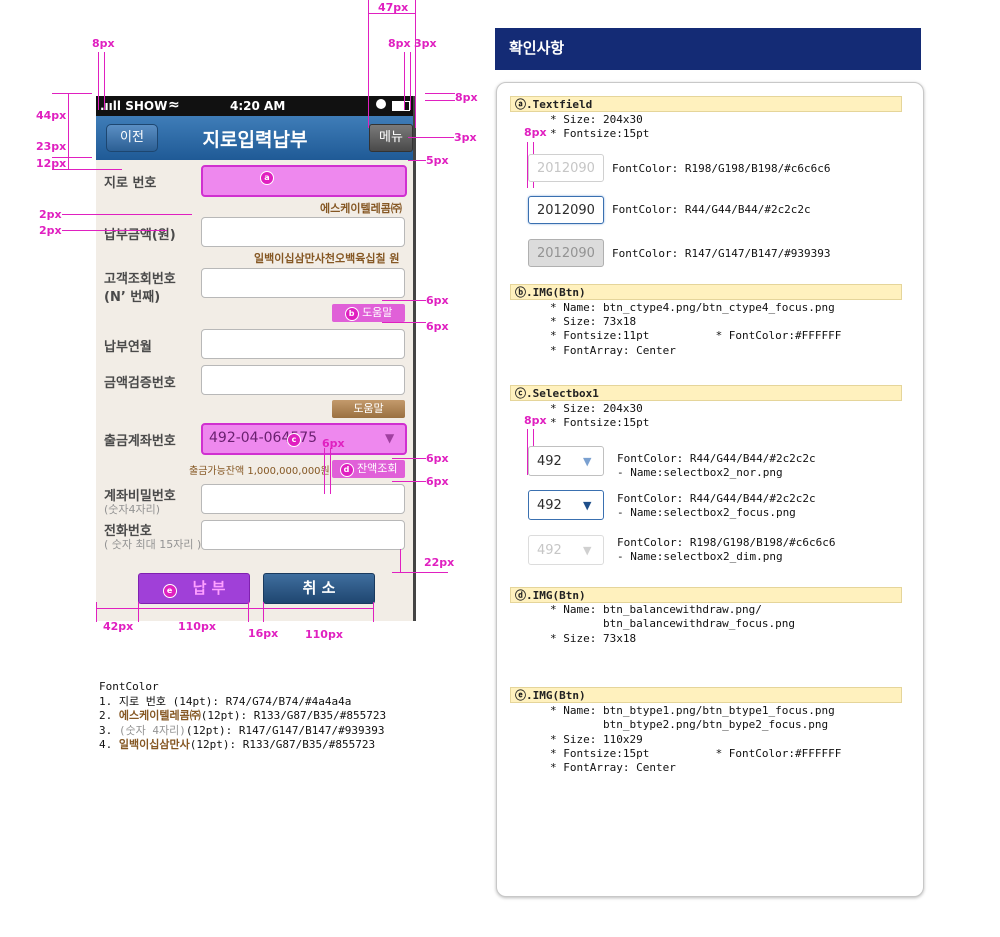 This screenshot has height=937, width=1000. I want to click on section-d-line-3: * Size: 73x18, so click(593, 638).